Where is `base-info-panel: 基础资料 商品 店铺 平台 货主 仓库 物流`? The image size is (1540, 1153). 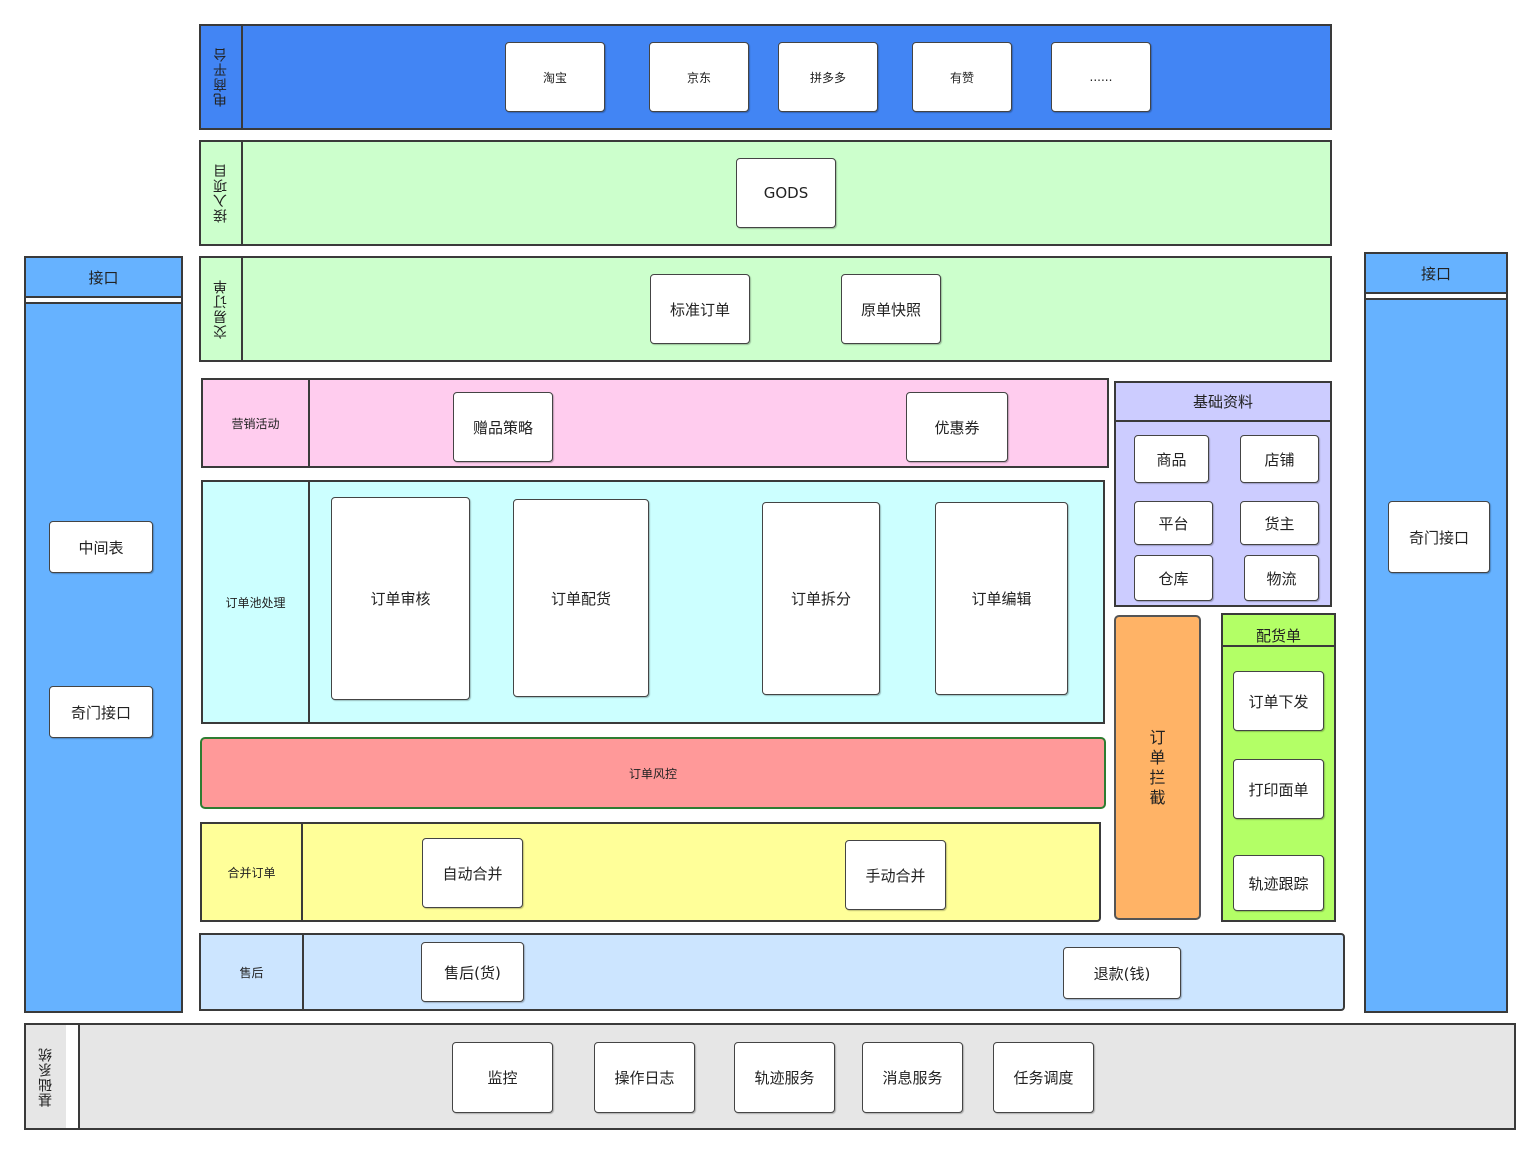
base-info-panel: 基础资料 商品 店铺 平台 货主 仓库 物流 is located at coordinates (1223, 494).